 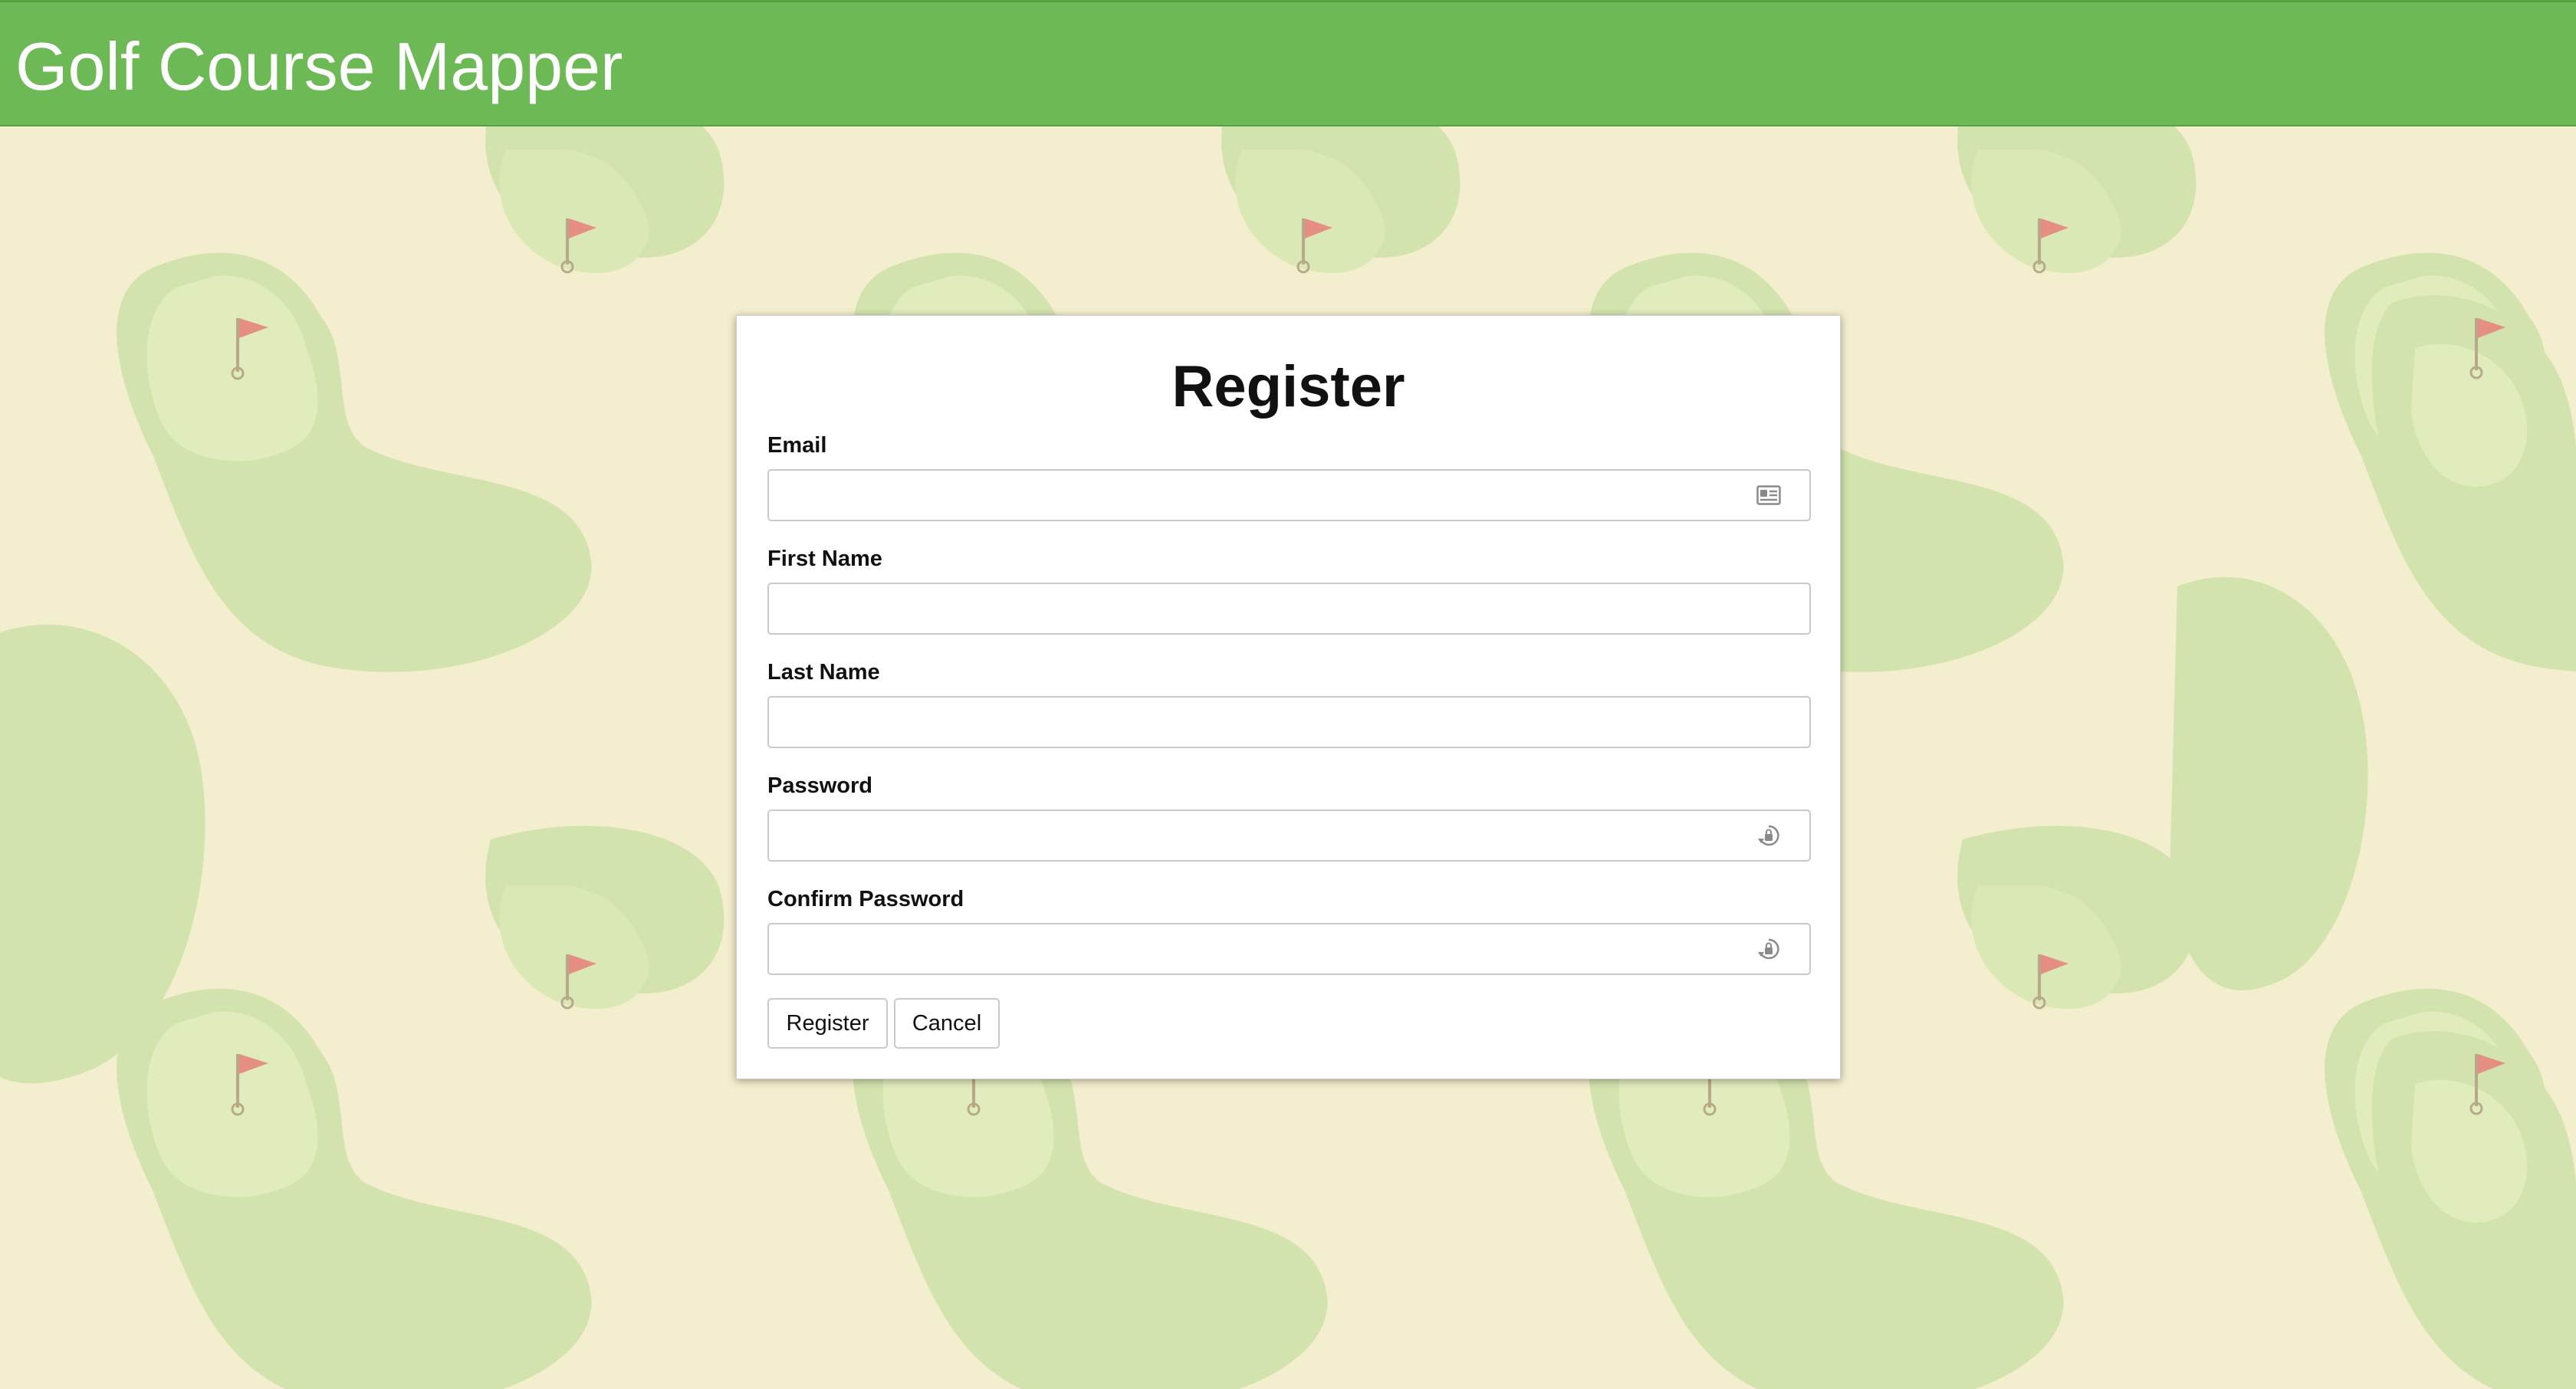 I want to click on first-name-label: First Name, so click(x=825, y=559).